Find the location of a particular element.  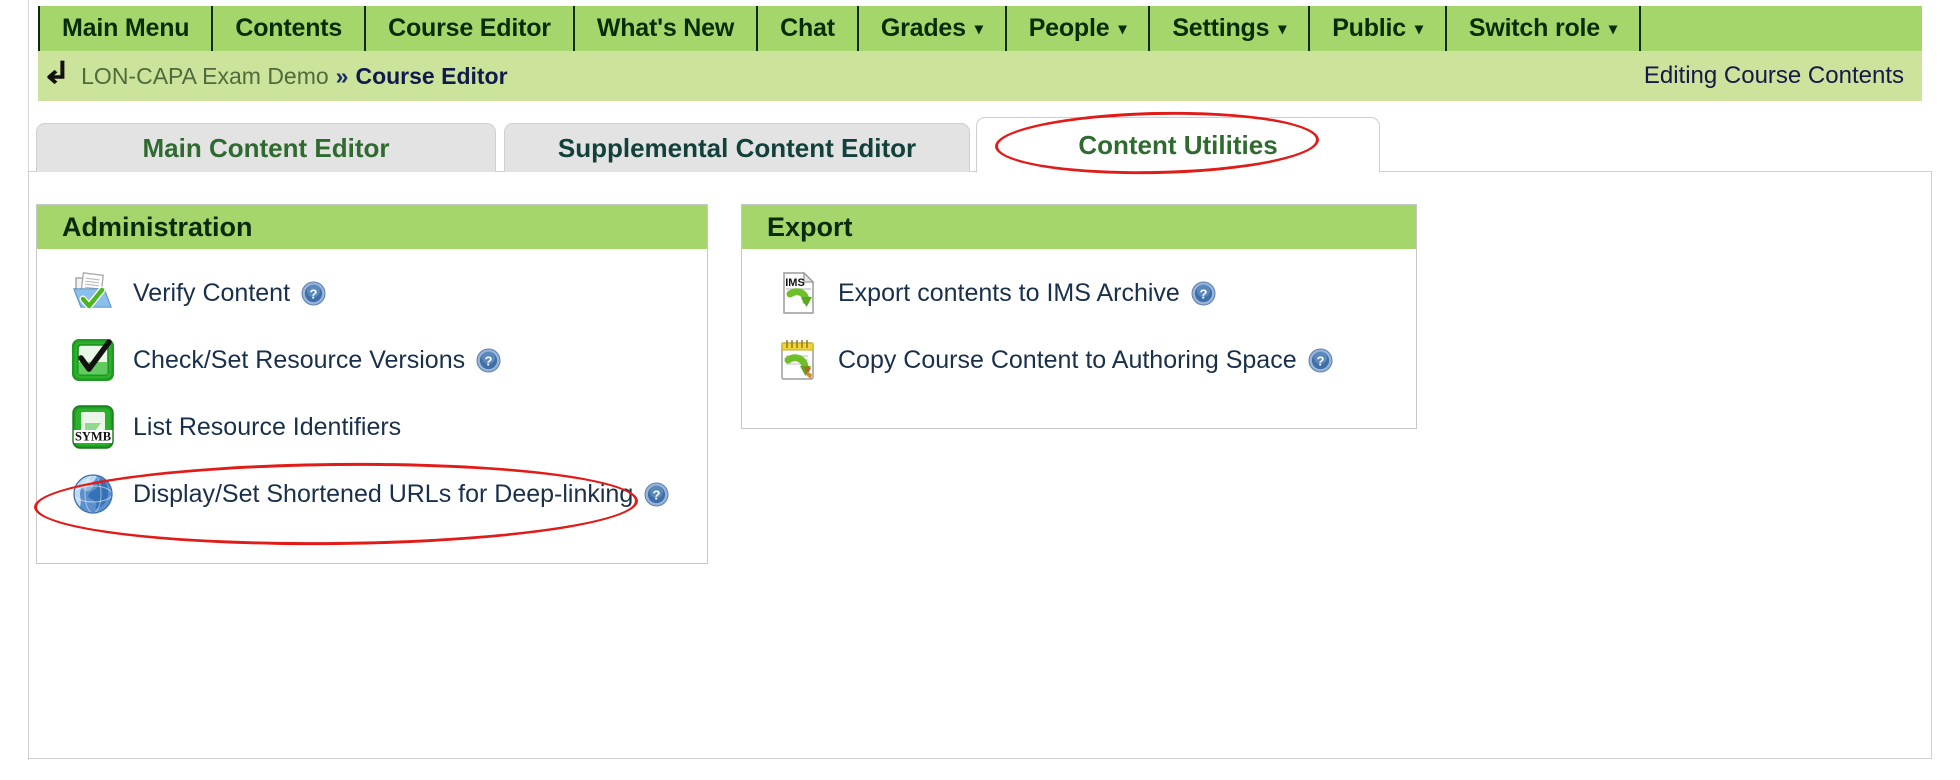

back-arrow-icon: ↲ is located at coordinates (56, 74).